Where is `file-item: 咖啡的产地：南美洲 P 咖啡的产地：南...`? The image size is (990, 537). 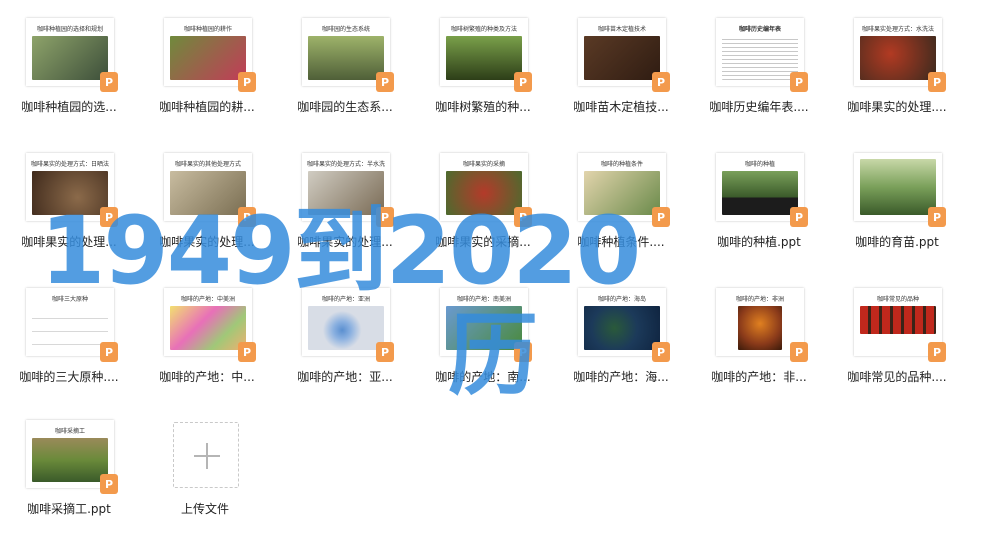
file-item: 咖啡的产地：南美洲 P 咖啡的产地：南... is located at coordinates (483, 342).